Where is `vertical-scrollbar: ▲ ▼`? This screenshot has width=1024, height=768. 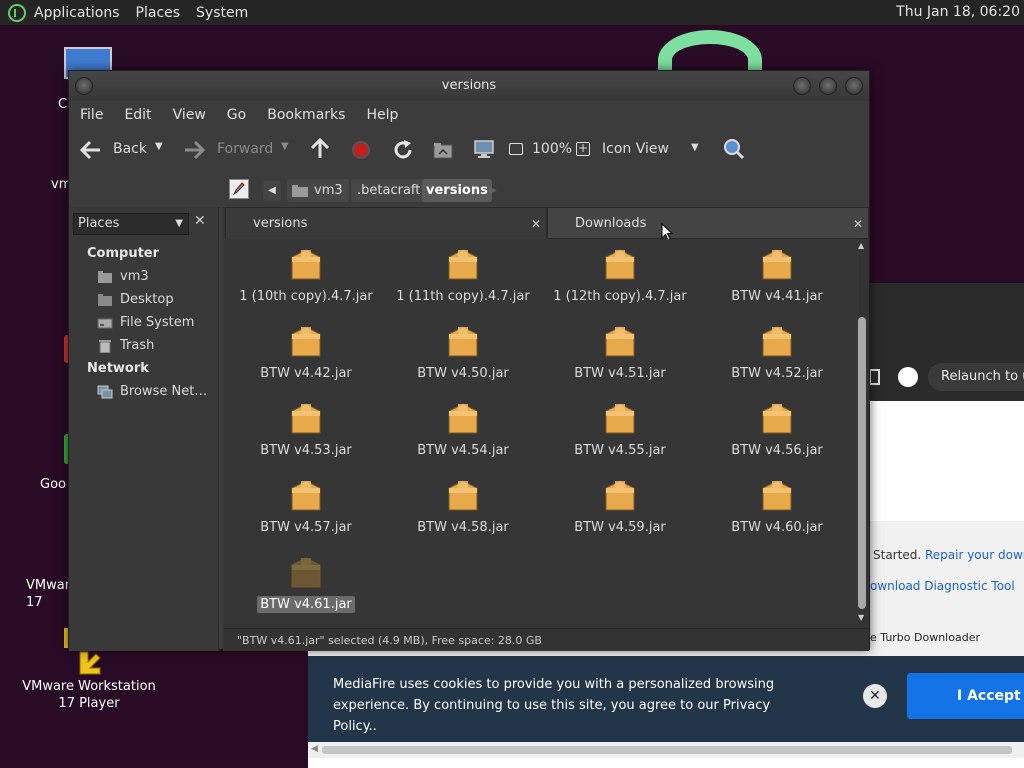
vertical-scrollbar: ▲ ▼ is located at coordinates (862, 431).